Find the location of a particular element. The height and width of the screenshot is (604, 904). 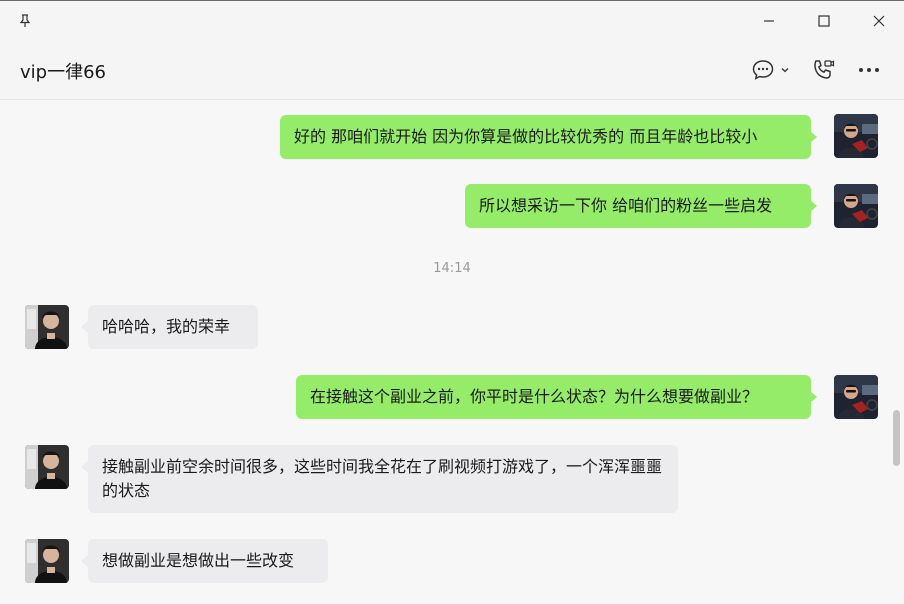

more-icon is located at coordinates (869, 70).